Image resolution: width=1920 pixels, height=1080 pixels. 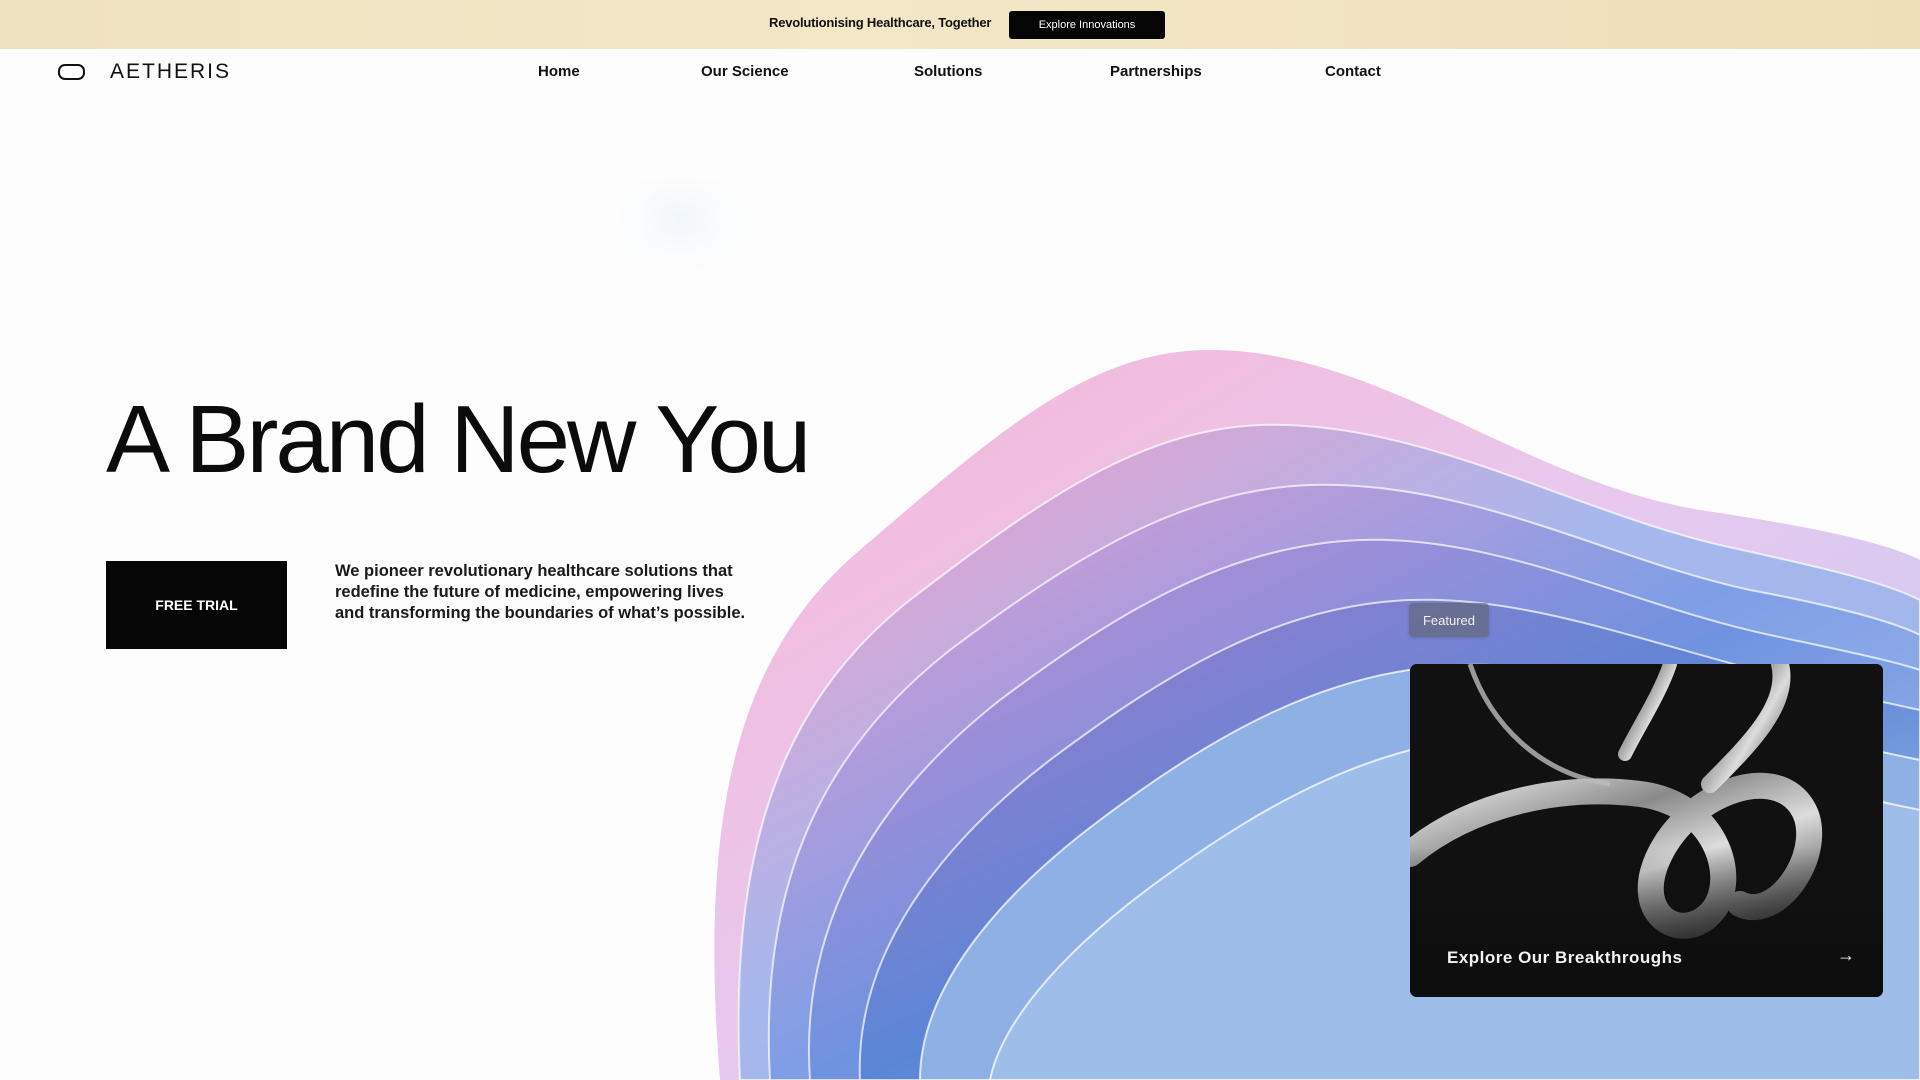 I want to click on featured-badge: Featured, so click(x=1449, y=620).